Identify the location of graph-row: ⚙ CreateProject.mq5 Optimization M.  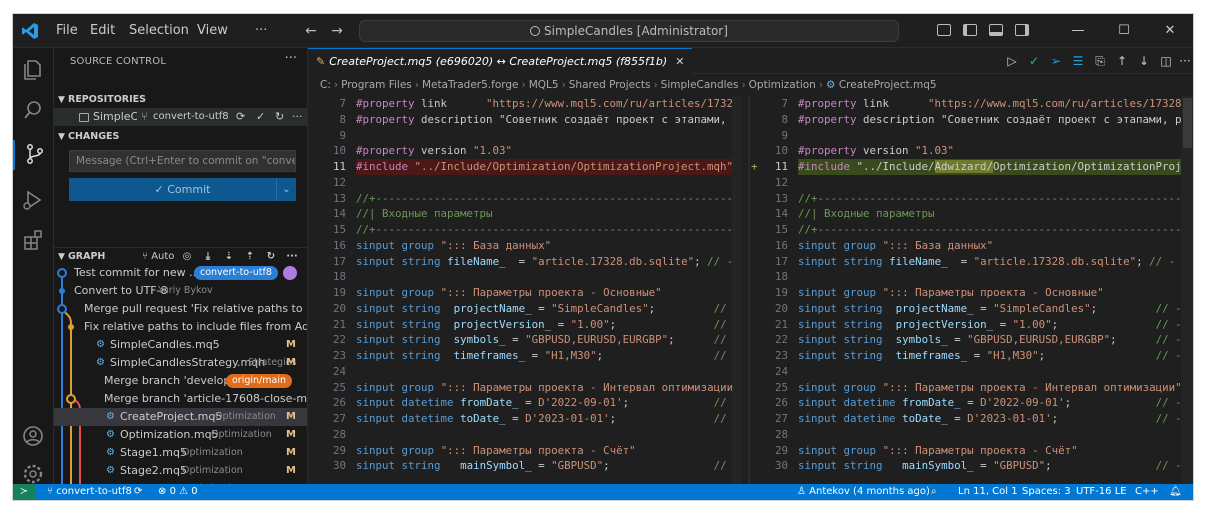
(180, 417).